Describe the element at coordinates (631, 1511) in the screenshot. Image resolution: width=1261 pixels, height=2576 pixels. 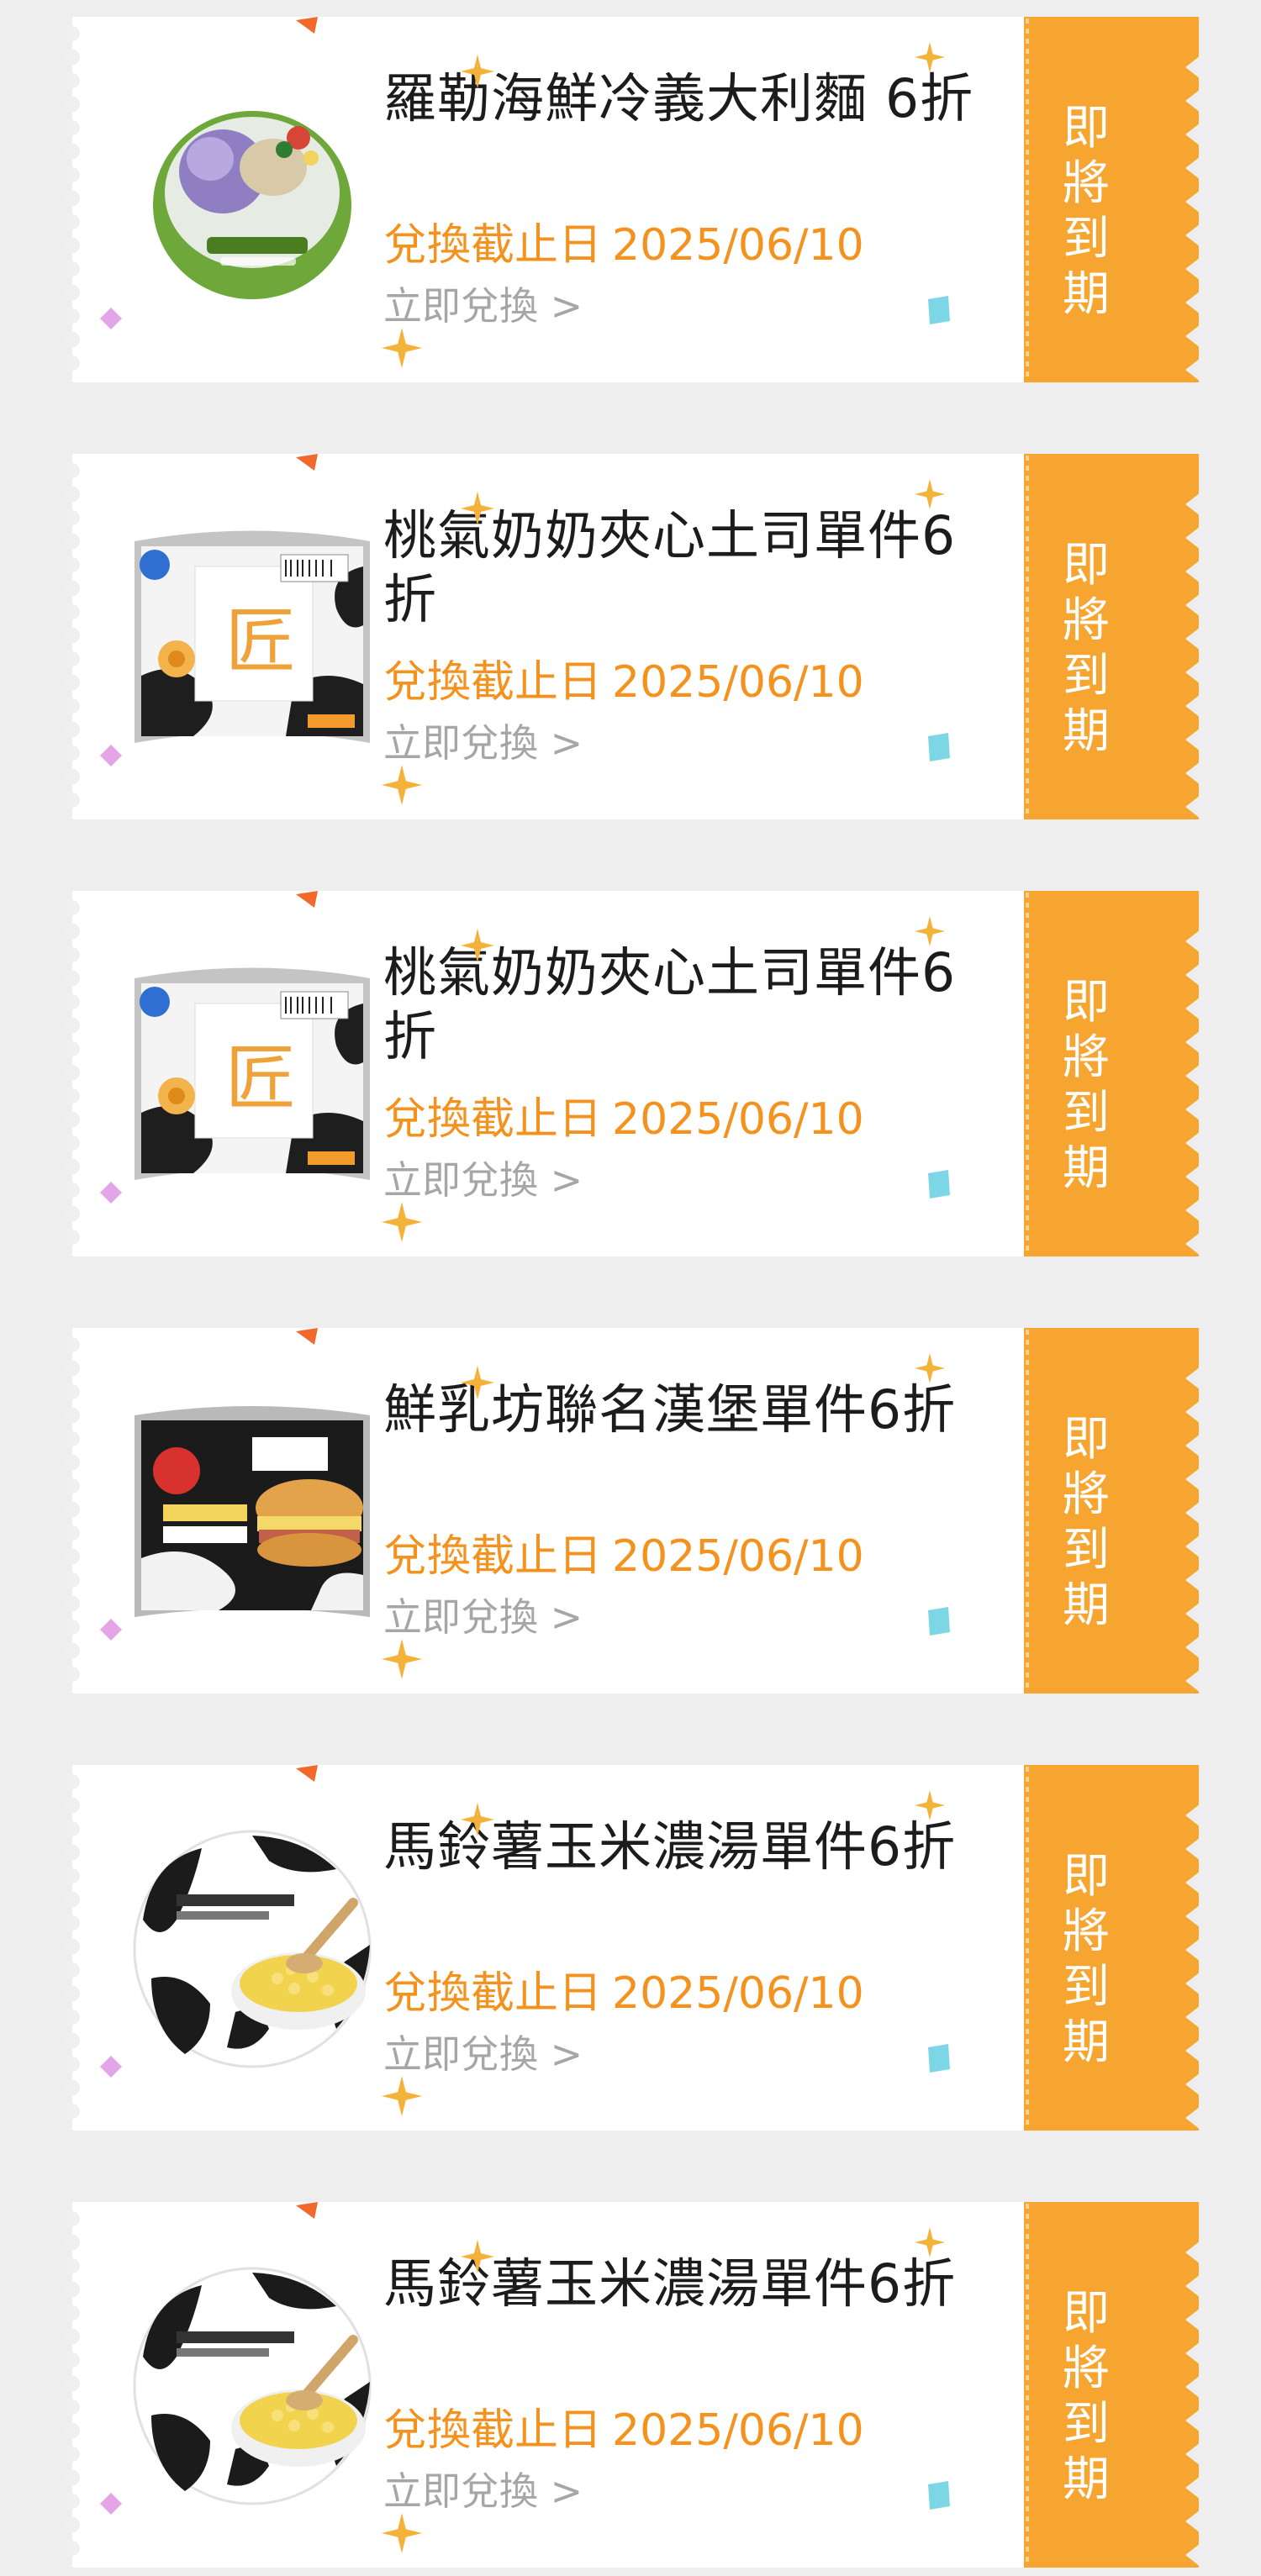
I see `coupon-card: 鮮乳坊聯名漢堡單件6折 兌換截止日 2025/06/10 立即兌換 > 即將到期` at that location.